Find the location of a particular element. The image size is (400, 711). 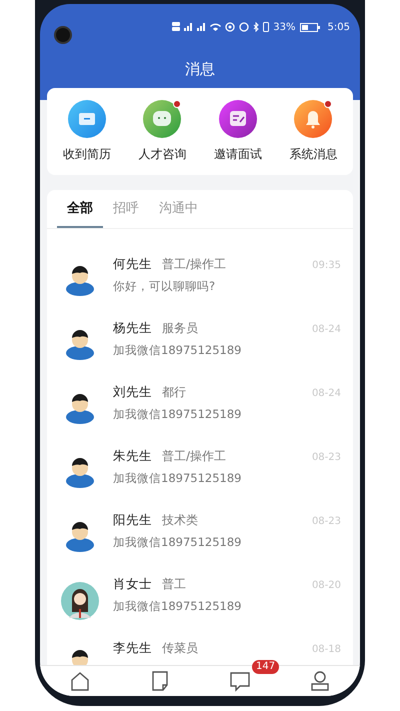

unread-count-badge: 147 is located at coordinates (266, 667).